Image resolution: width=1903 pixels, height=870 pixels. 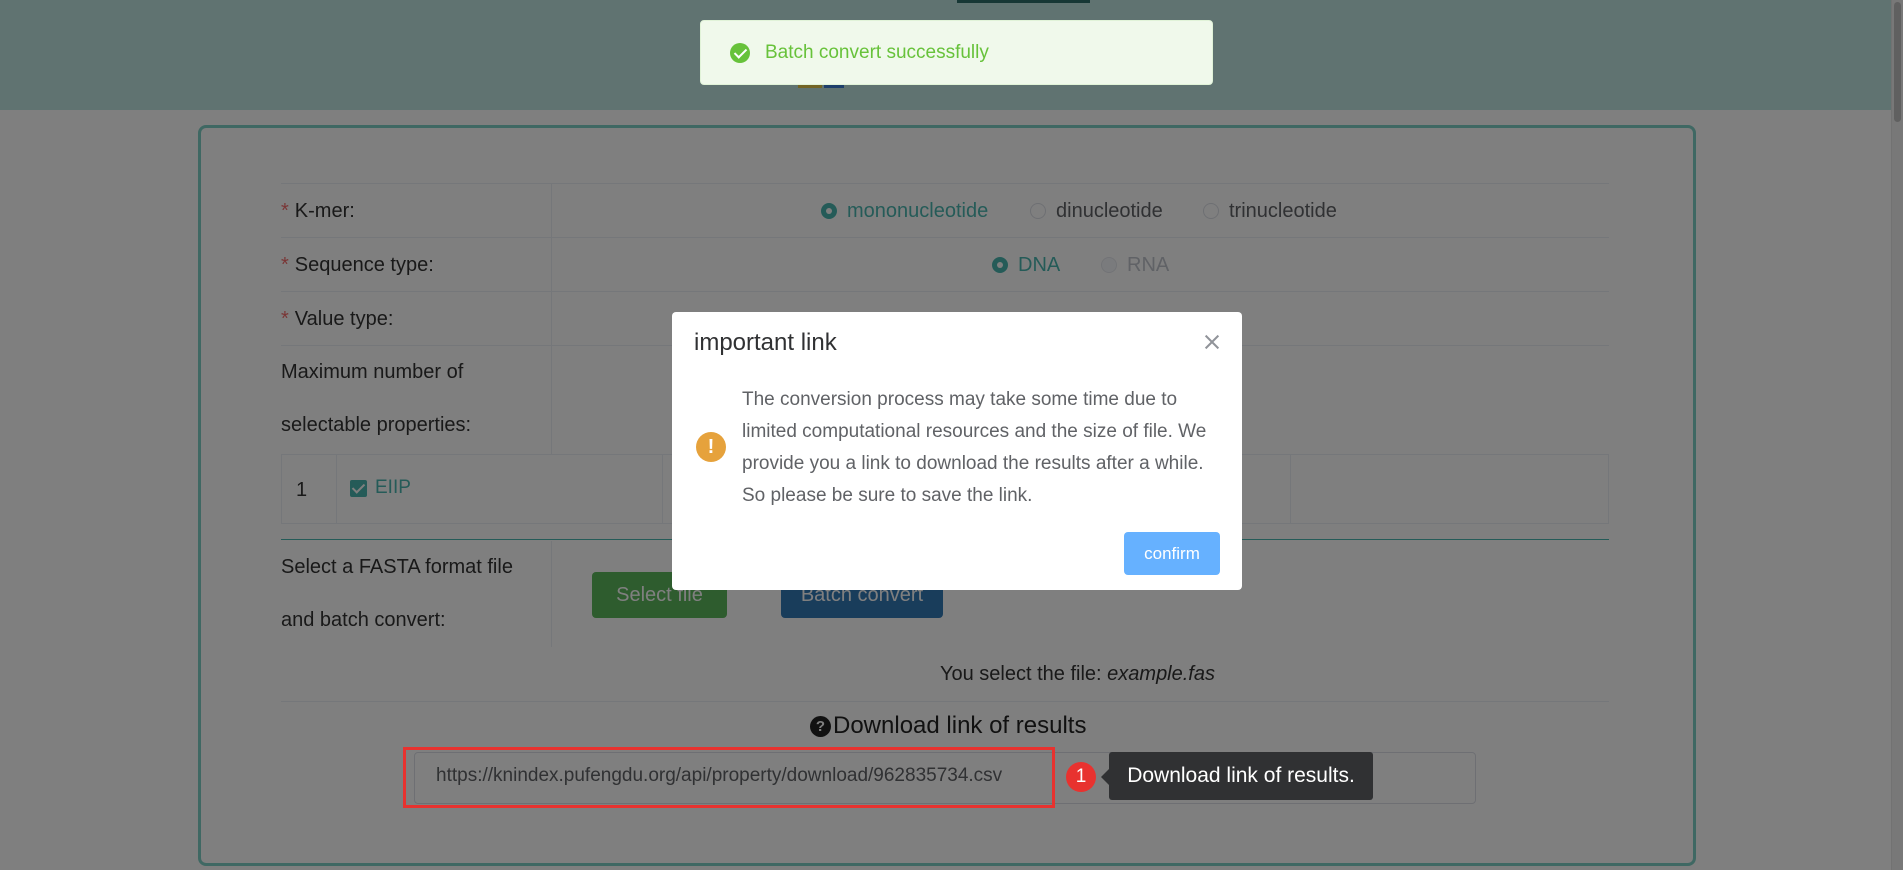 What do you see at coordinates (729, 777) in the screenshot?
I see `tour-highlight-box` at bounding box center [729, 777].